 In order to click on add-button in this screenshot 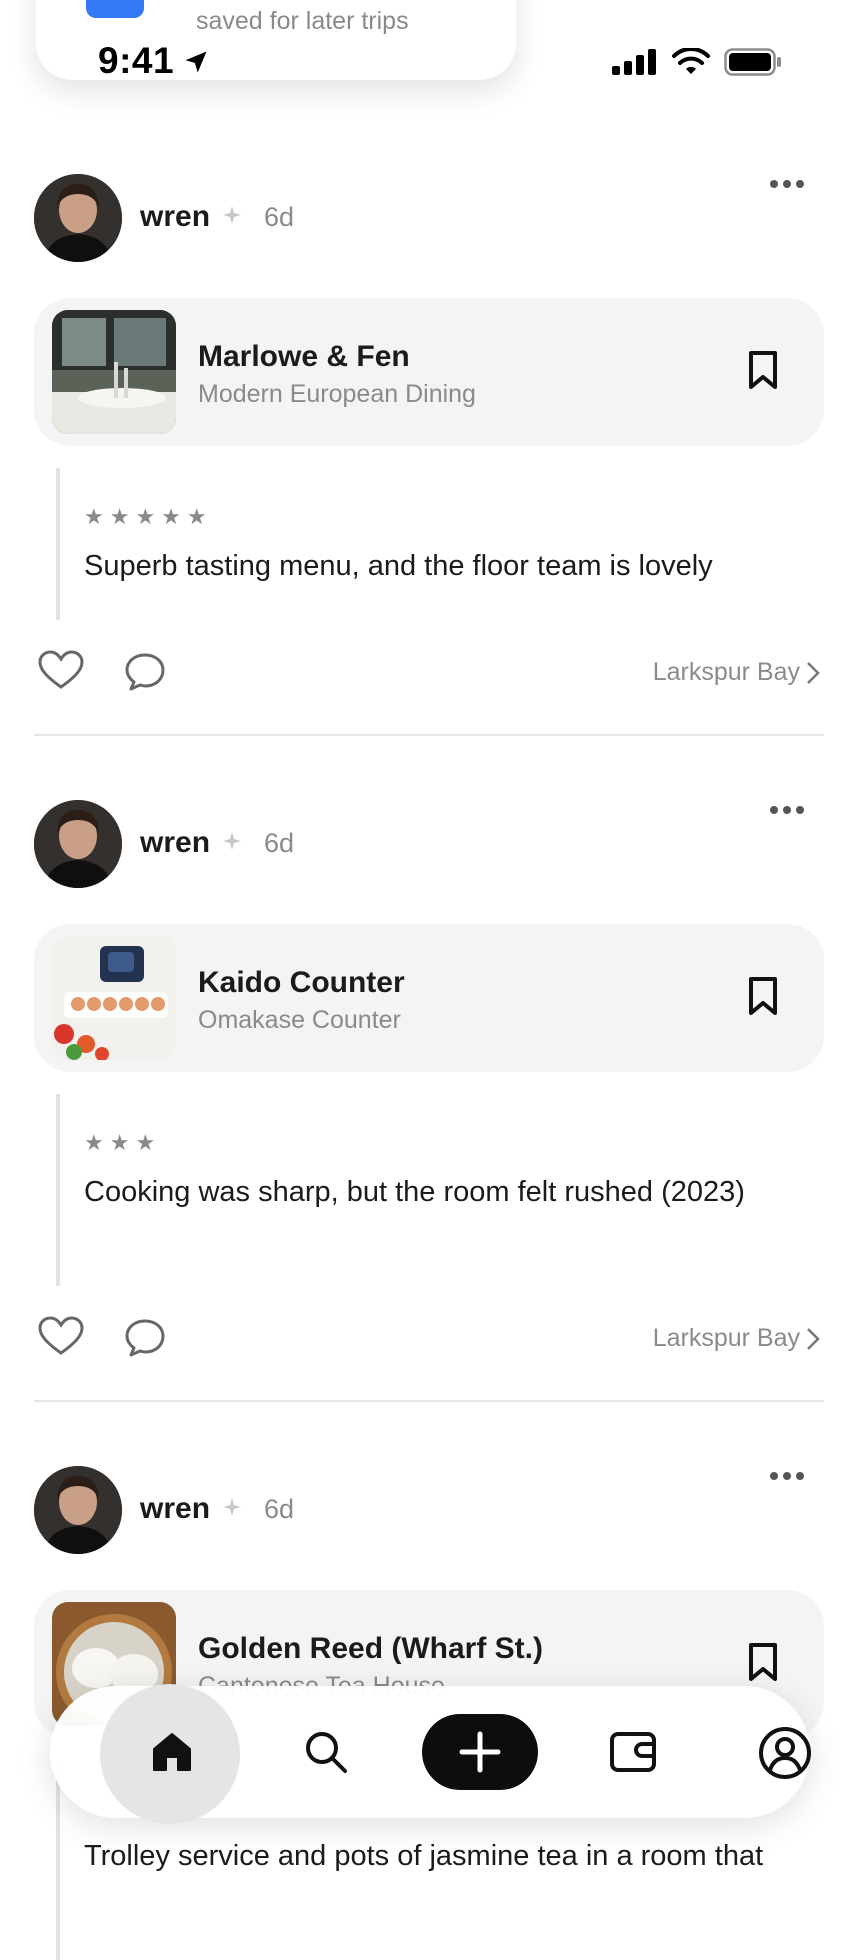, I will do `click(480, 1752)`.